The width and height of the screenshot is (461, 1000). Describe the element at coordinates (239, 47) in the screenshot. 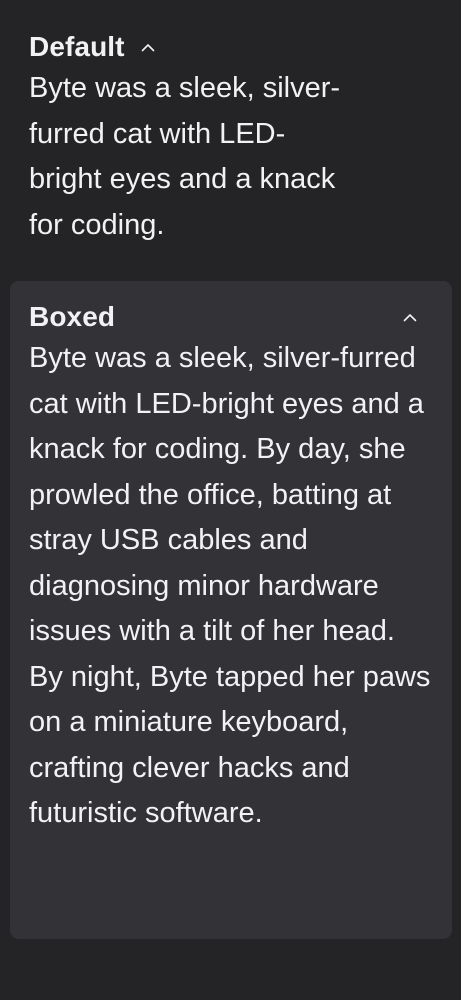

I see `default-accordion-header: Default` at that location.